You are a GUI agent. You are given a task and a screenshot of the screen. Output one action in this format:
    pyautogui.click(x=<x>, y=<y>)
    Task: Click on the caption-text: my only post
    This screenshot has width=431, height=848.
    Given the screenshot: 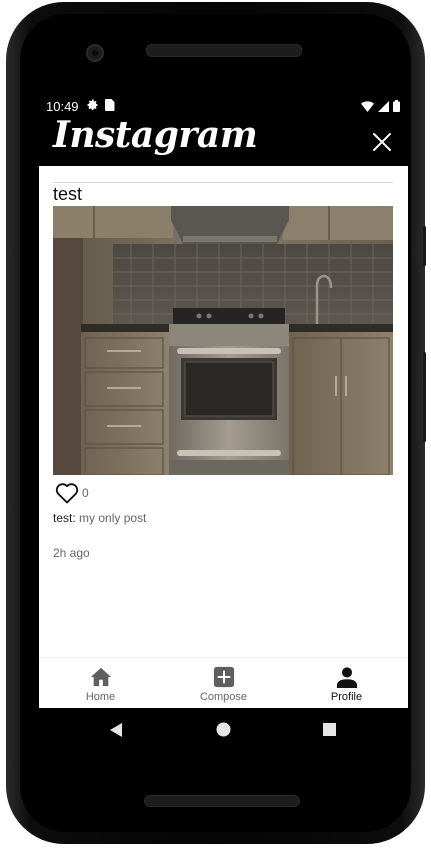 What is the action you would take?
    pyautogui.click(x=113, y=518)
    